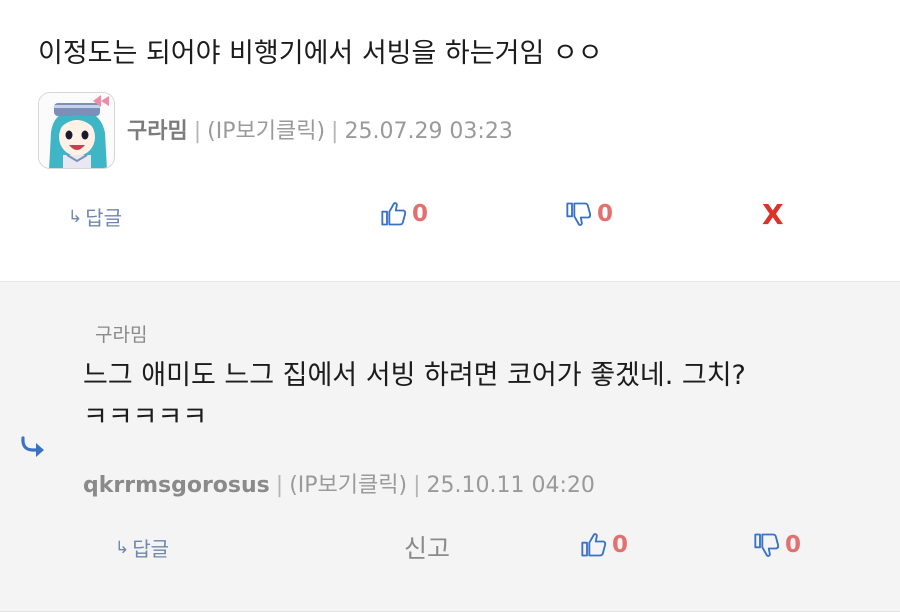 The width and height of the screenshot is (900, 612). I want to click on comment-nickname: 구라밈, so click(157, 131).